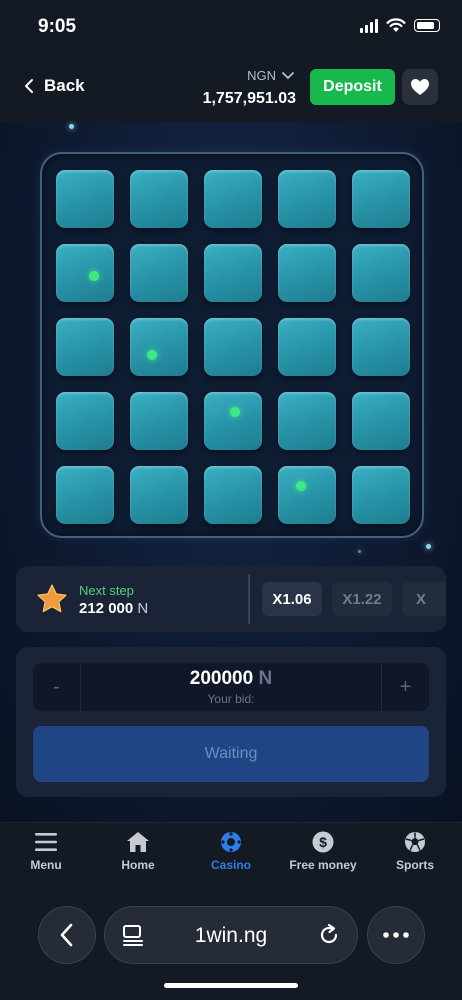 The image size is (462, 1000). I want to click on tab-menu: Menu, so click(46, 851).